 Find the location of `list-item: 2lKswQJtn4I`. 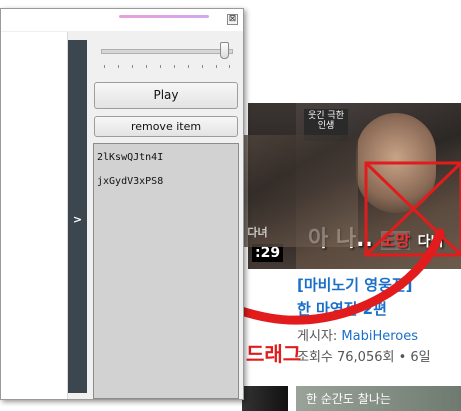

list-item: 2lKswQJtn4I is located at coordinates (130, 157).